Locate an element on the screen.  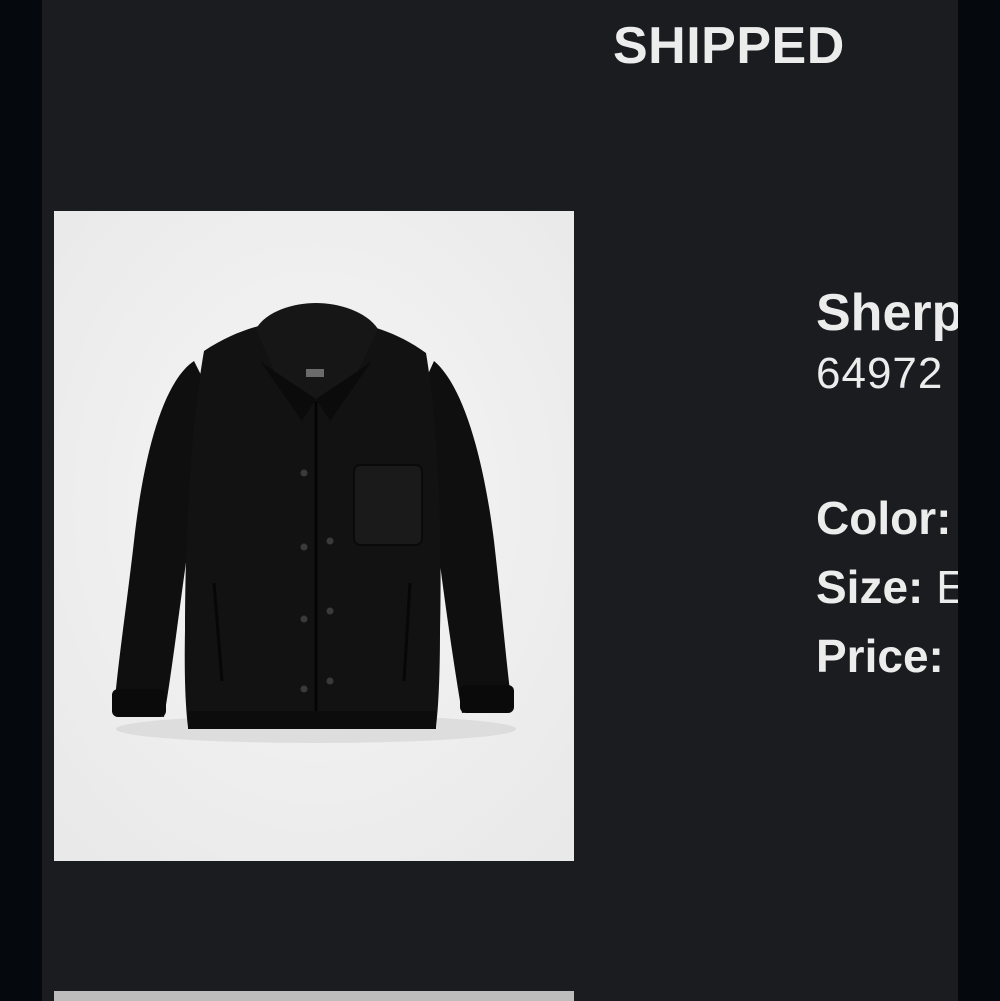
product-attributes: Color: Size: E Price: is located at coordinates (887, 587).